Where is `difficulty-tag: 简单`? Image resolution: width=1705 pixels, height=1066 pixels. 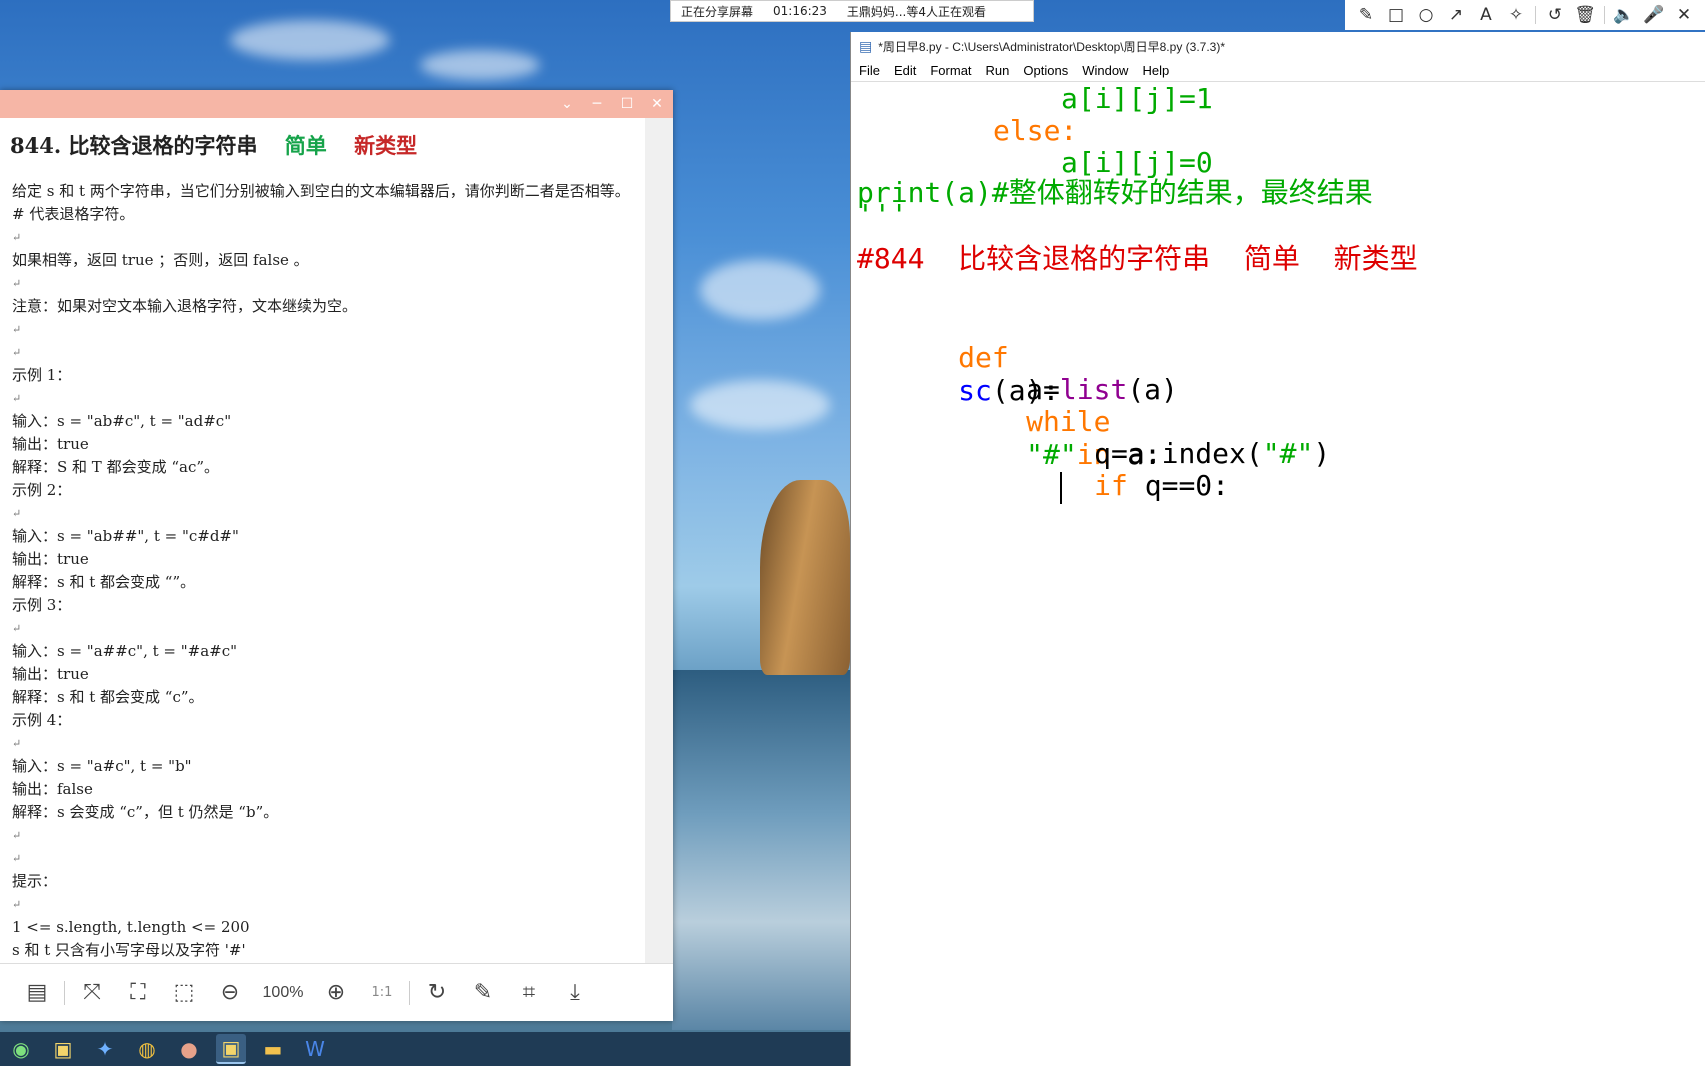
difficulty-tag: 简单 is located at coordinates (305, 145).